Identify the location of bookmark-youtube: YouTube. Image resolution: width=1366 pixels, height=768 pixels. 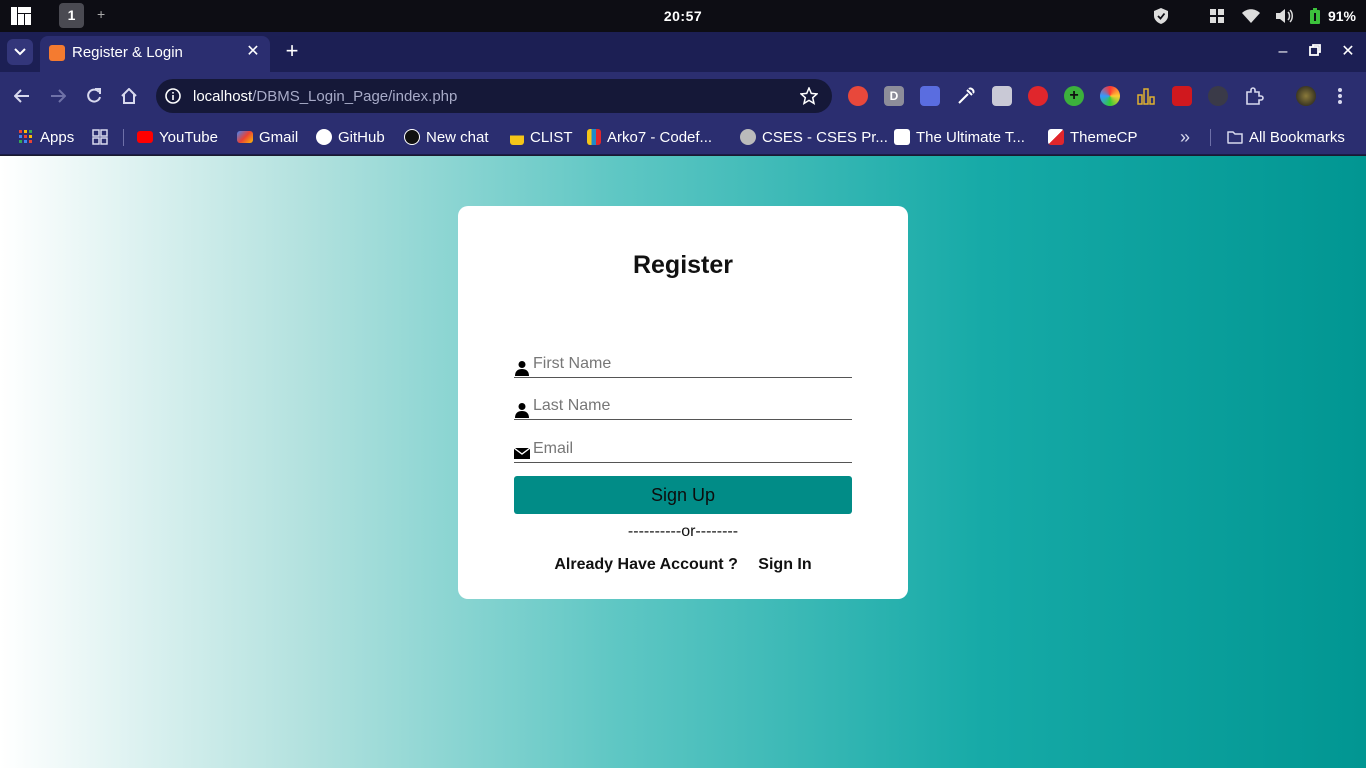
(177, 137).